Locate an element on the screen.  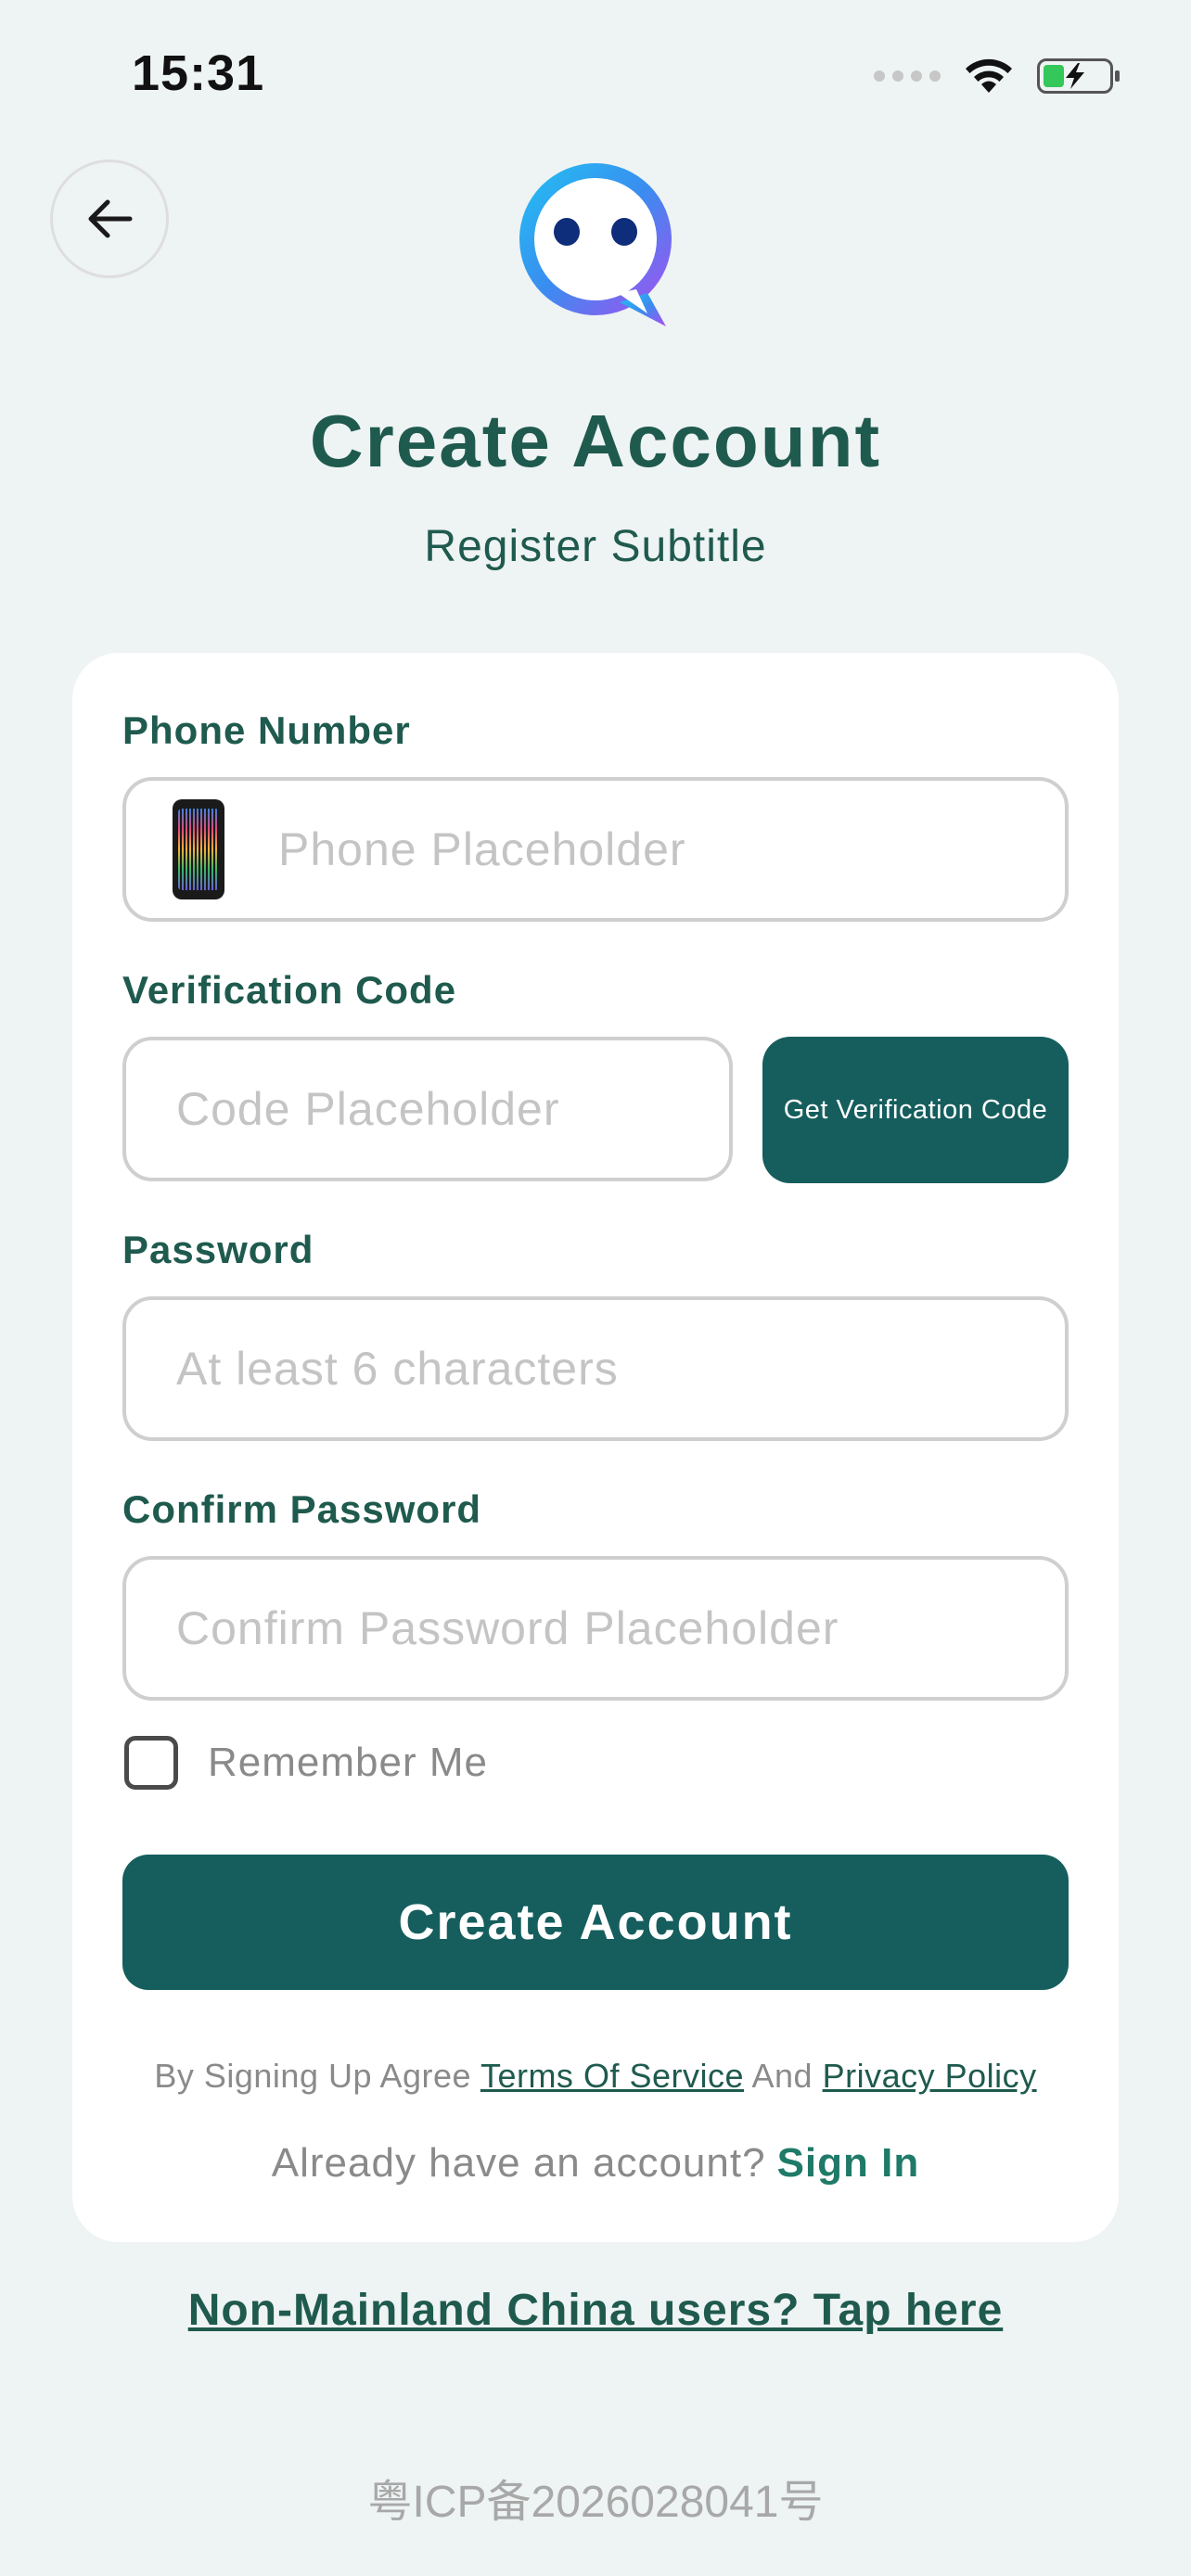
status-time: 15:31 is located at coordinates (198, 73).